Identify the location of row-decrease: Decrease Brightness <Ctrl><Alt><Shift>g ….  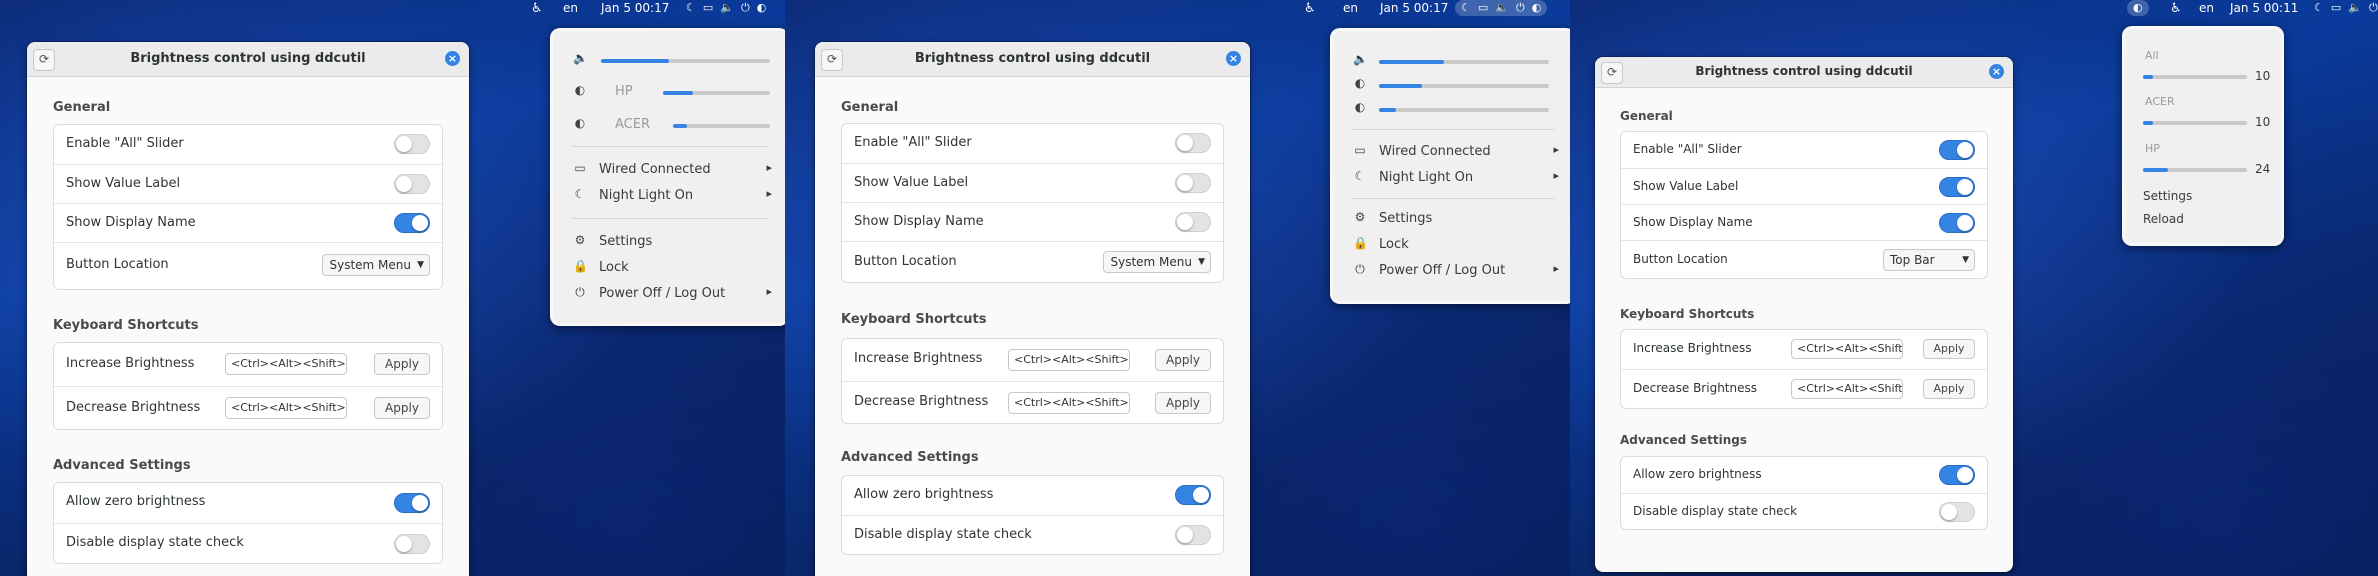
(248, 408).